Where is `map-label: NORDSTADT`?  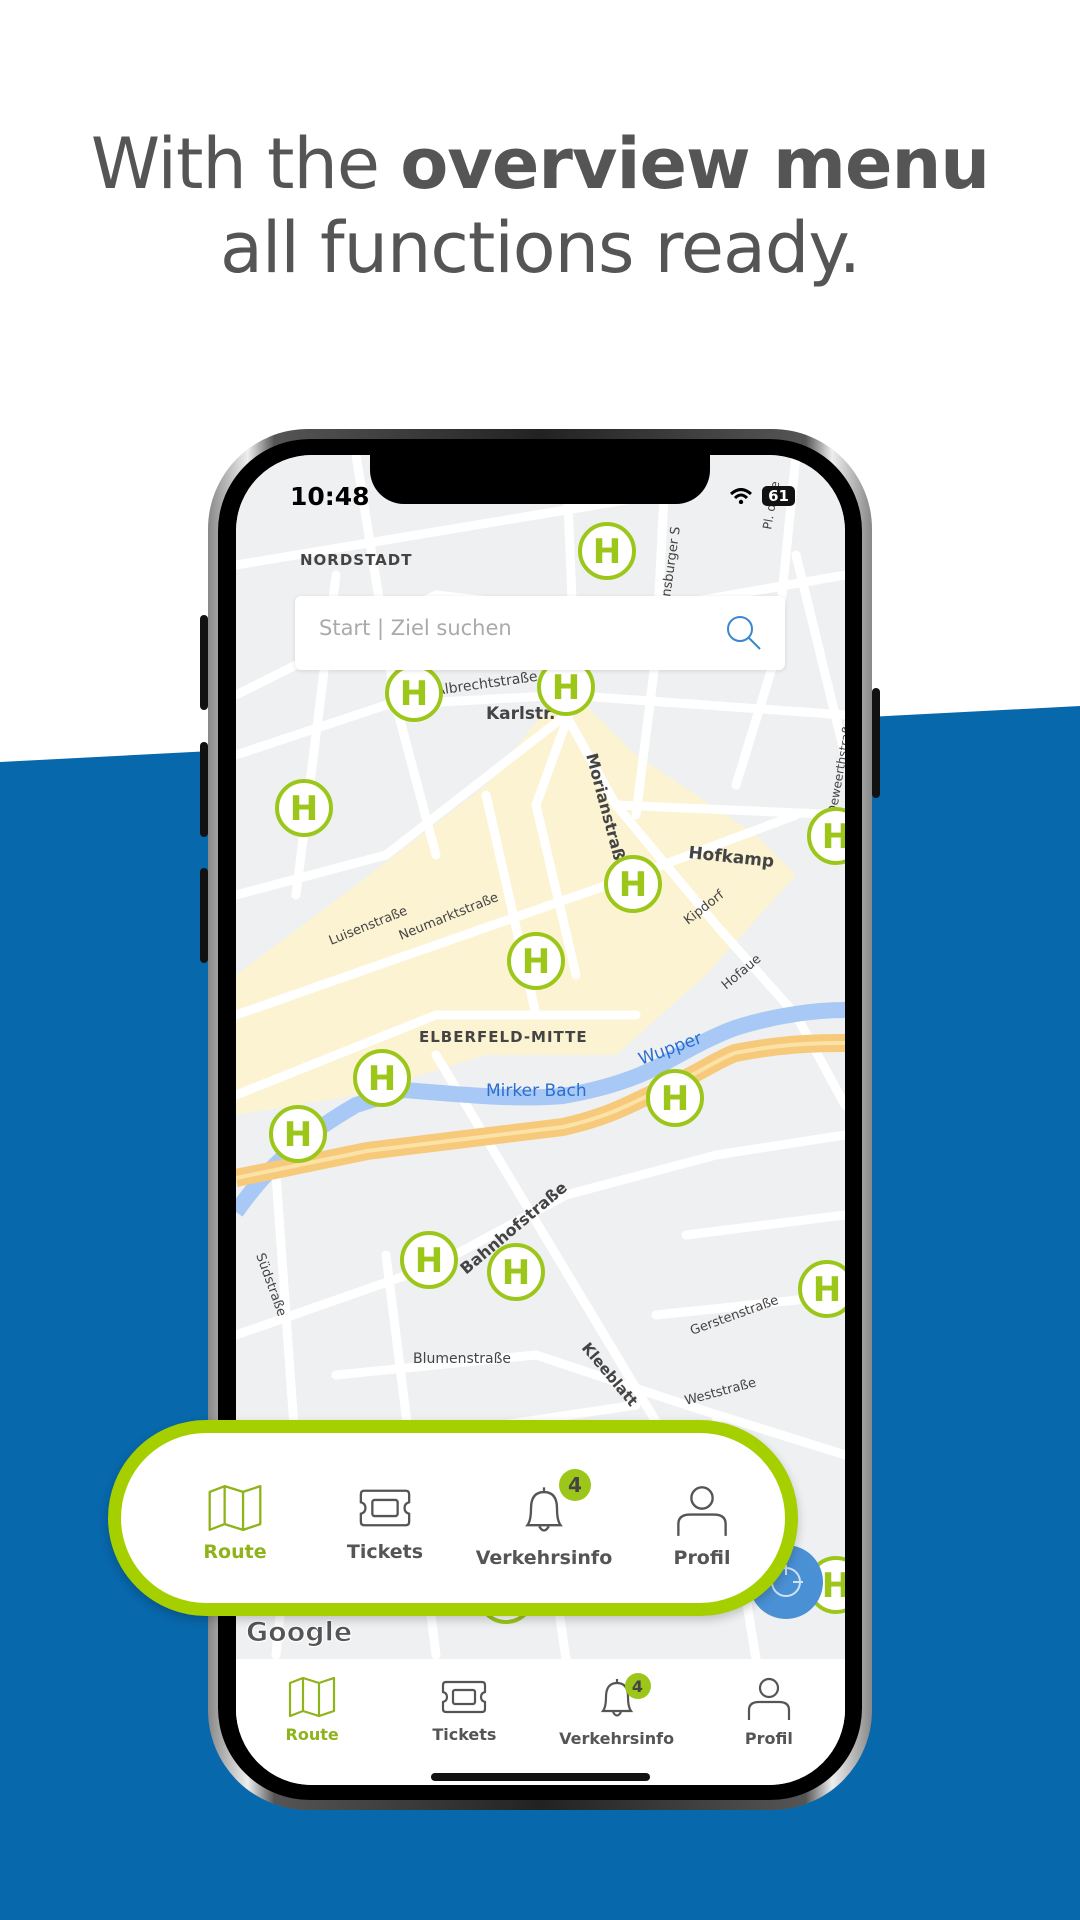
map-label: NORDSTADT is located at coordinates (356, 560).